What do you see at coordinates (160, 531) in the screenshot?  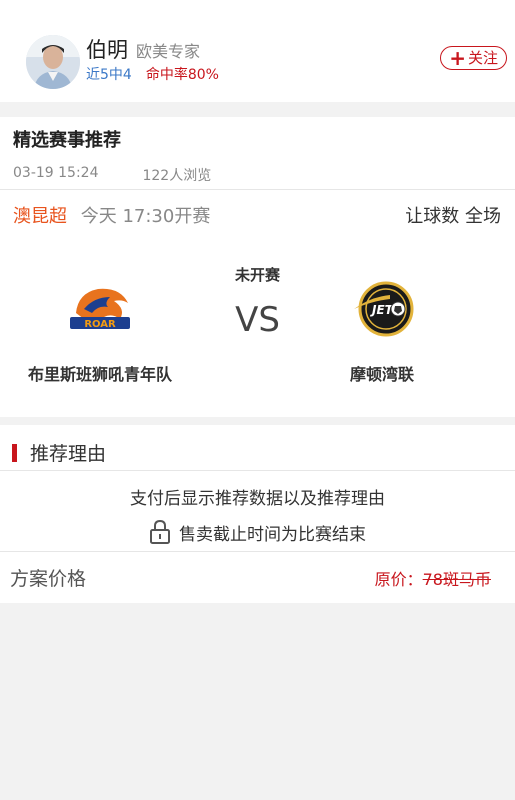 I see `lock-icon` at bounding box center [160, 531].